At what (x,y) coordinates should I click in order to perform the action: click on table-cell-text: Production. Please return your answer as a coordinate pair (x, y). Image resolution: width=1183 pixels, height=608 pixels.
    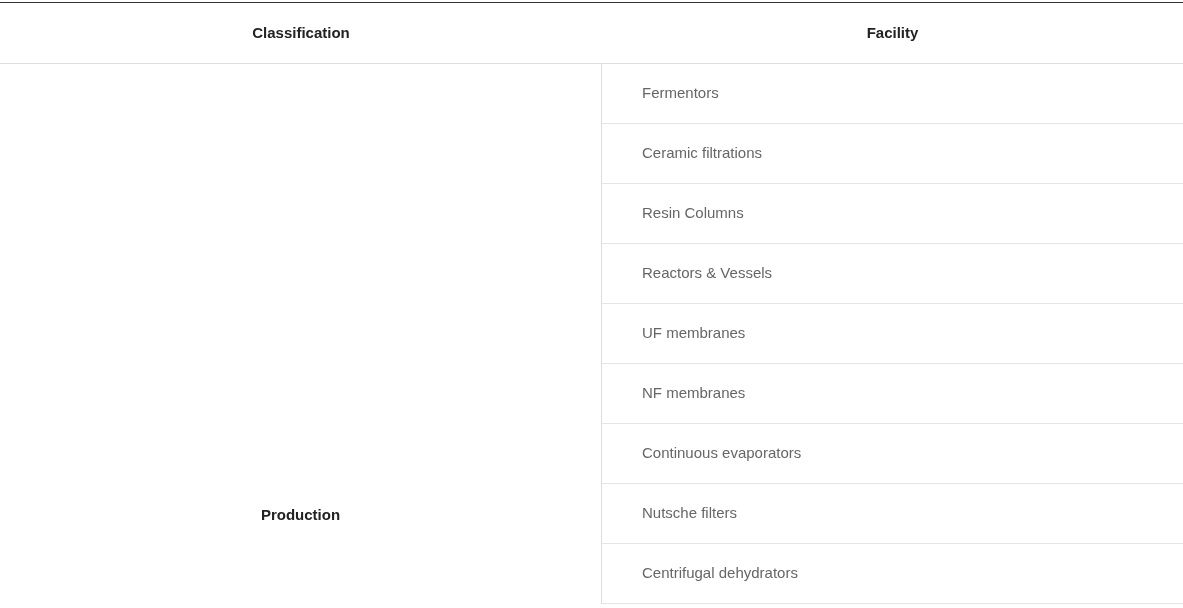
    Looking at the image, I should click on (300, 514).